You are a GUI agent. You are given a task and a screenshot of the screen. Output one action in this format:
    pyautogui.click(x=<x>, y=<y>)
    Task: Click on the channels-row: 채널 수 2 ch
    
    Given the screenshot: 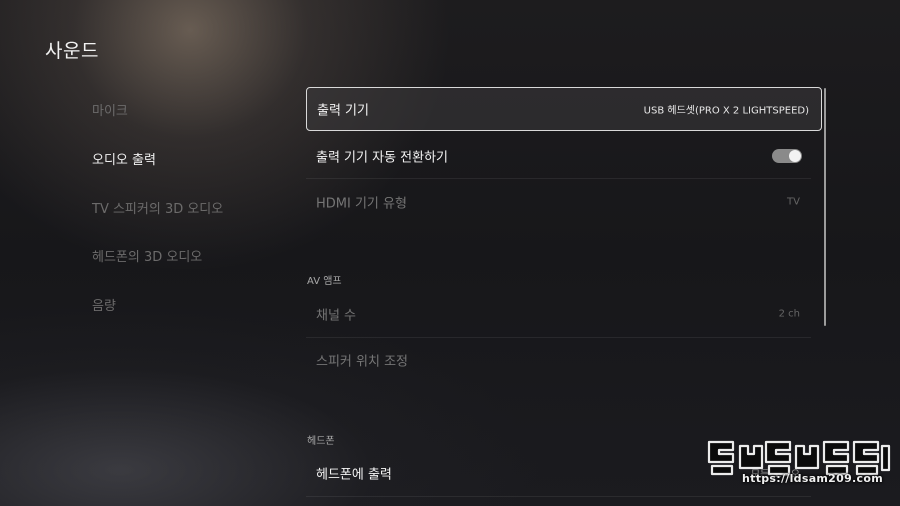 What is the action you would take?
    pyautogui.click(x=559, y=314)
    